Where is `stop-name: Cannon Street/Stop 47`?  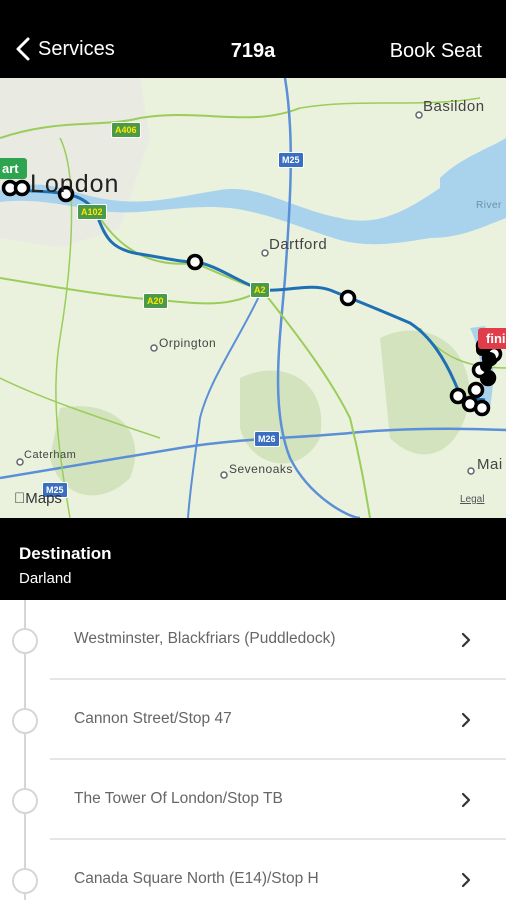
stop-name: Cannon Street/Stop 47 is located at coordinates (153, 718).